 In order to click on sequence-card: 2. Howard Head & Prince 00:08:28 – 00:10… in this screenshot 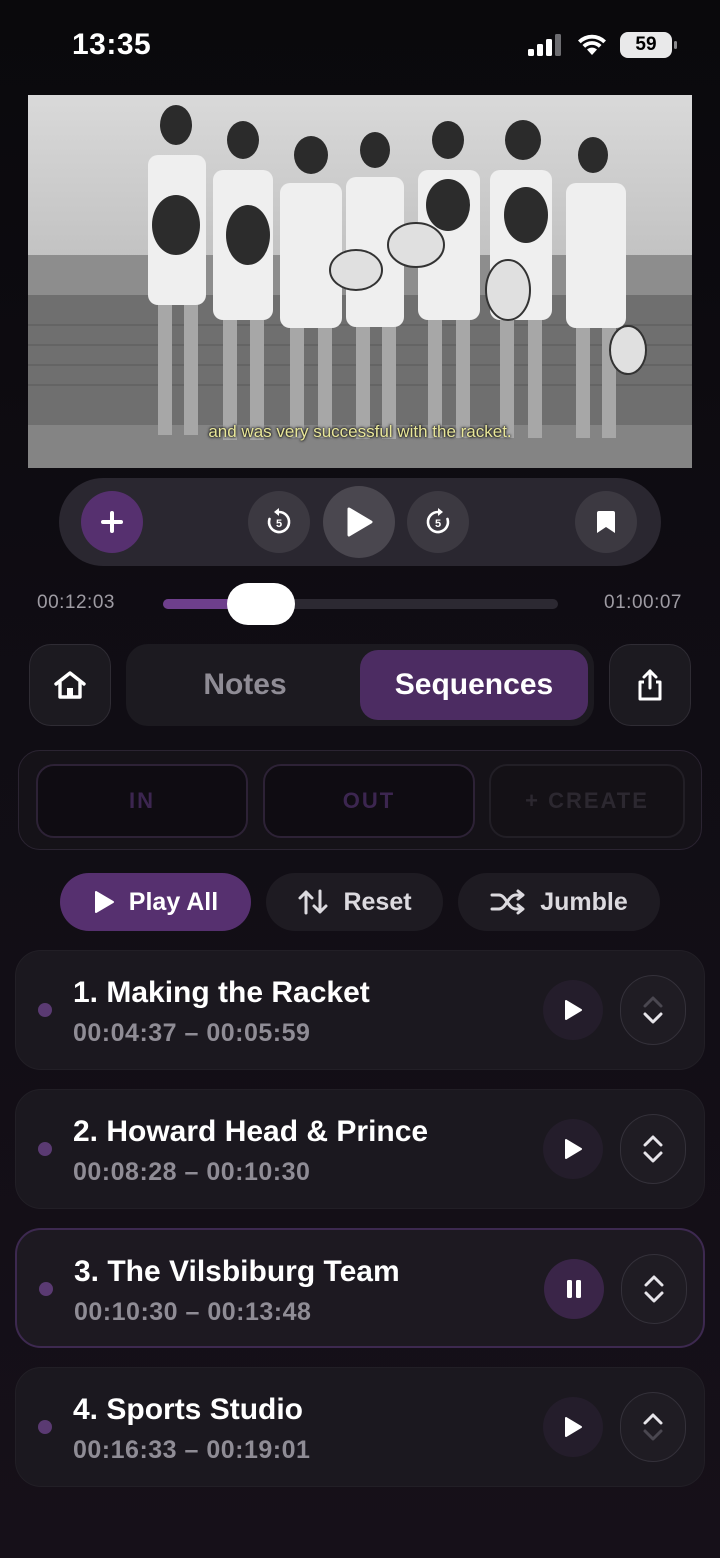, I will do `click(360, 1149)`.